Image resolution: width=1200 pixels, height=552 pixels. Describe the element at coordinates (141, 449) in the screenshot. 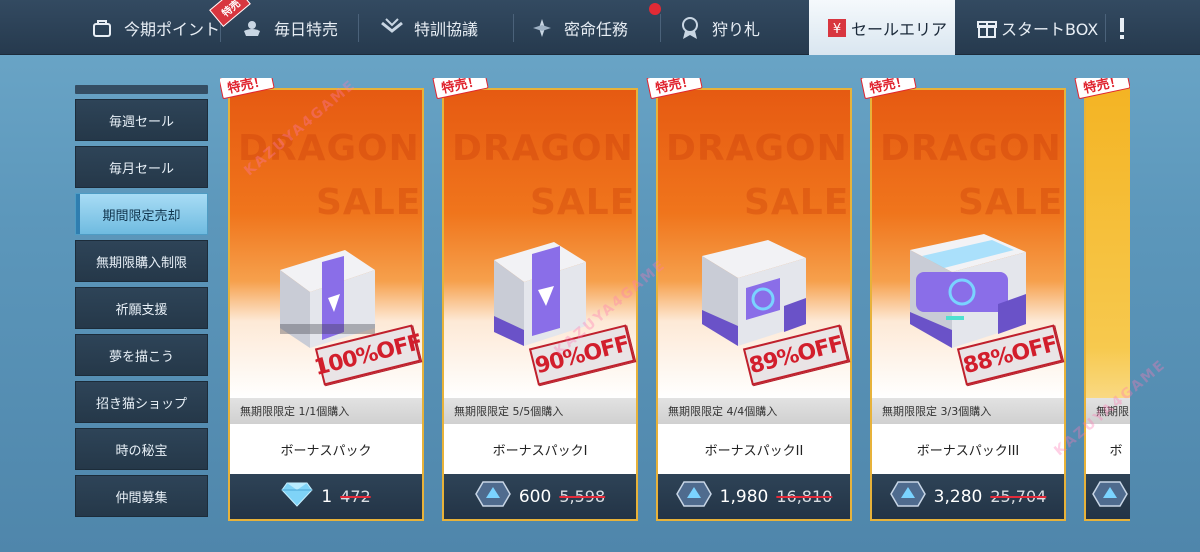

I see `sidebar-item-time-treasure: 時の秘宝` at that location.